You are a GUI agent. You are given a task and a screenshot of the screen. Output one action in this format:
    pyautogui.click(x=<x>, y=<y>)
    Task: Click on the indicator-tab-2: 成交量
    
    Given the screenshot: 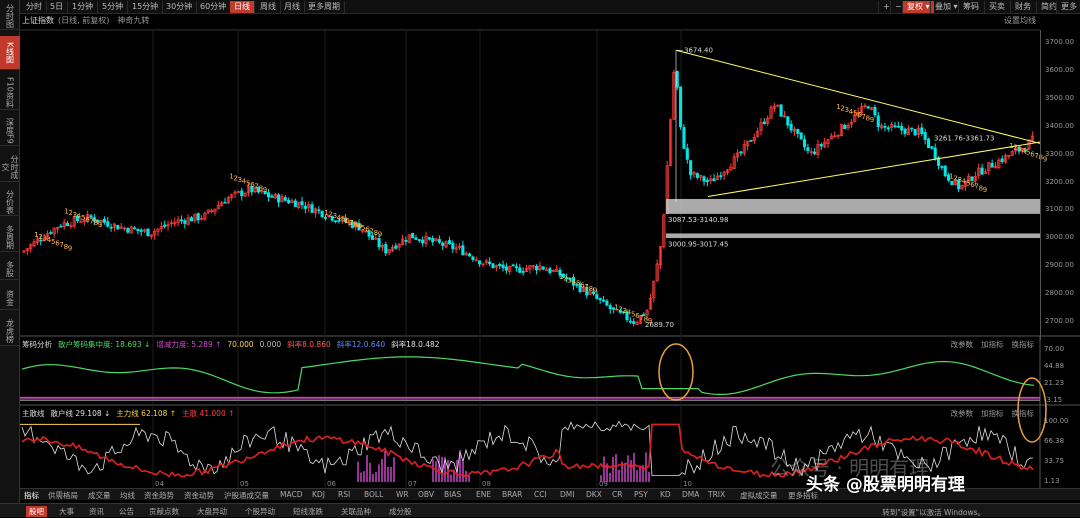 What is the action you would take?
    pyautogui.click(x=99, y=495)
    